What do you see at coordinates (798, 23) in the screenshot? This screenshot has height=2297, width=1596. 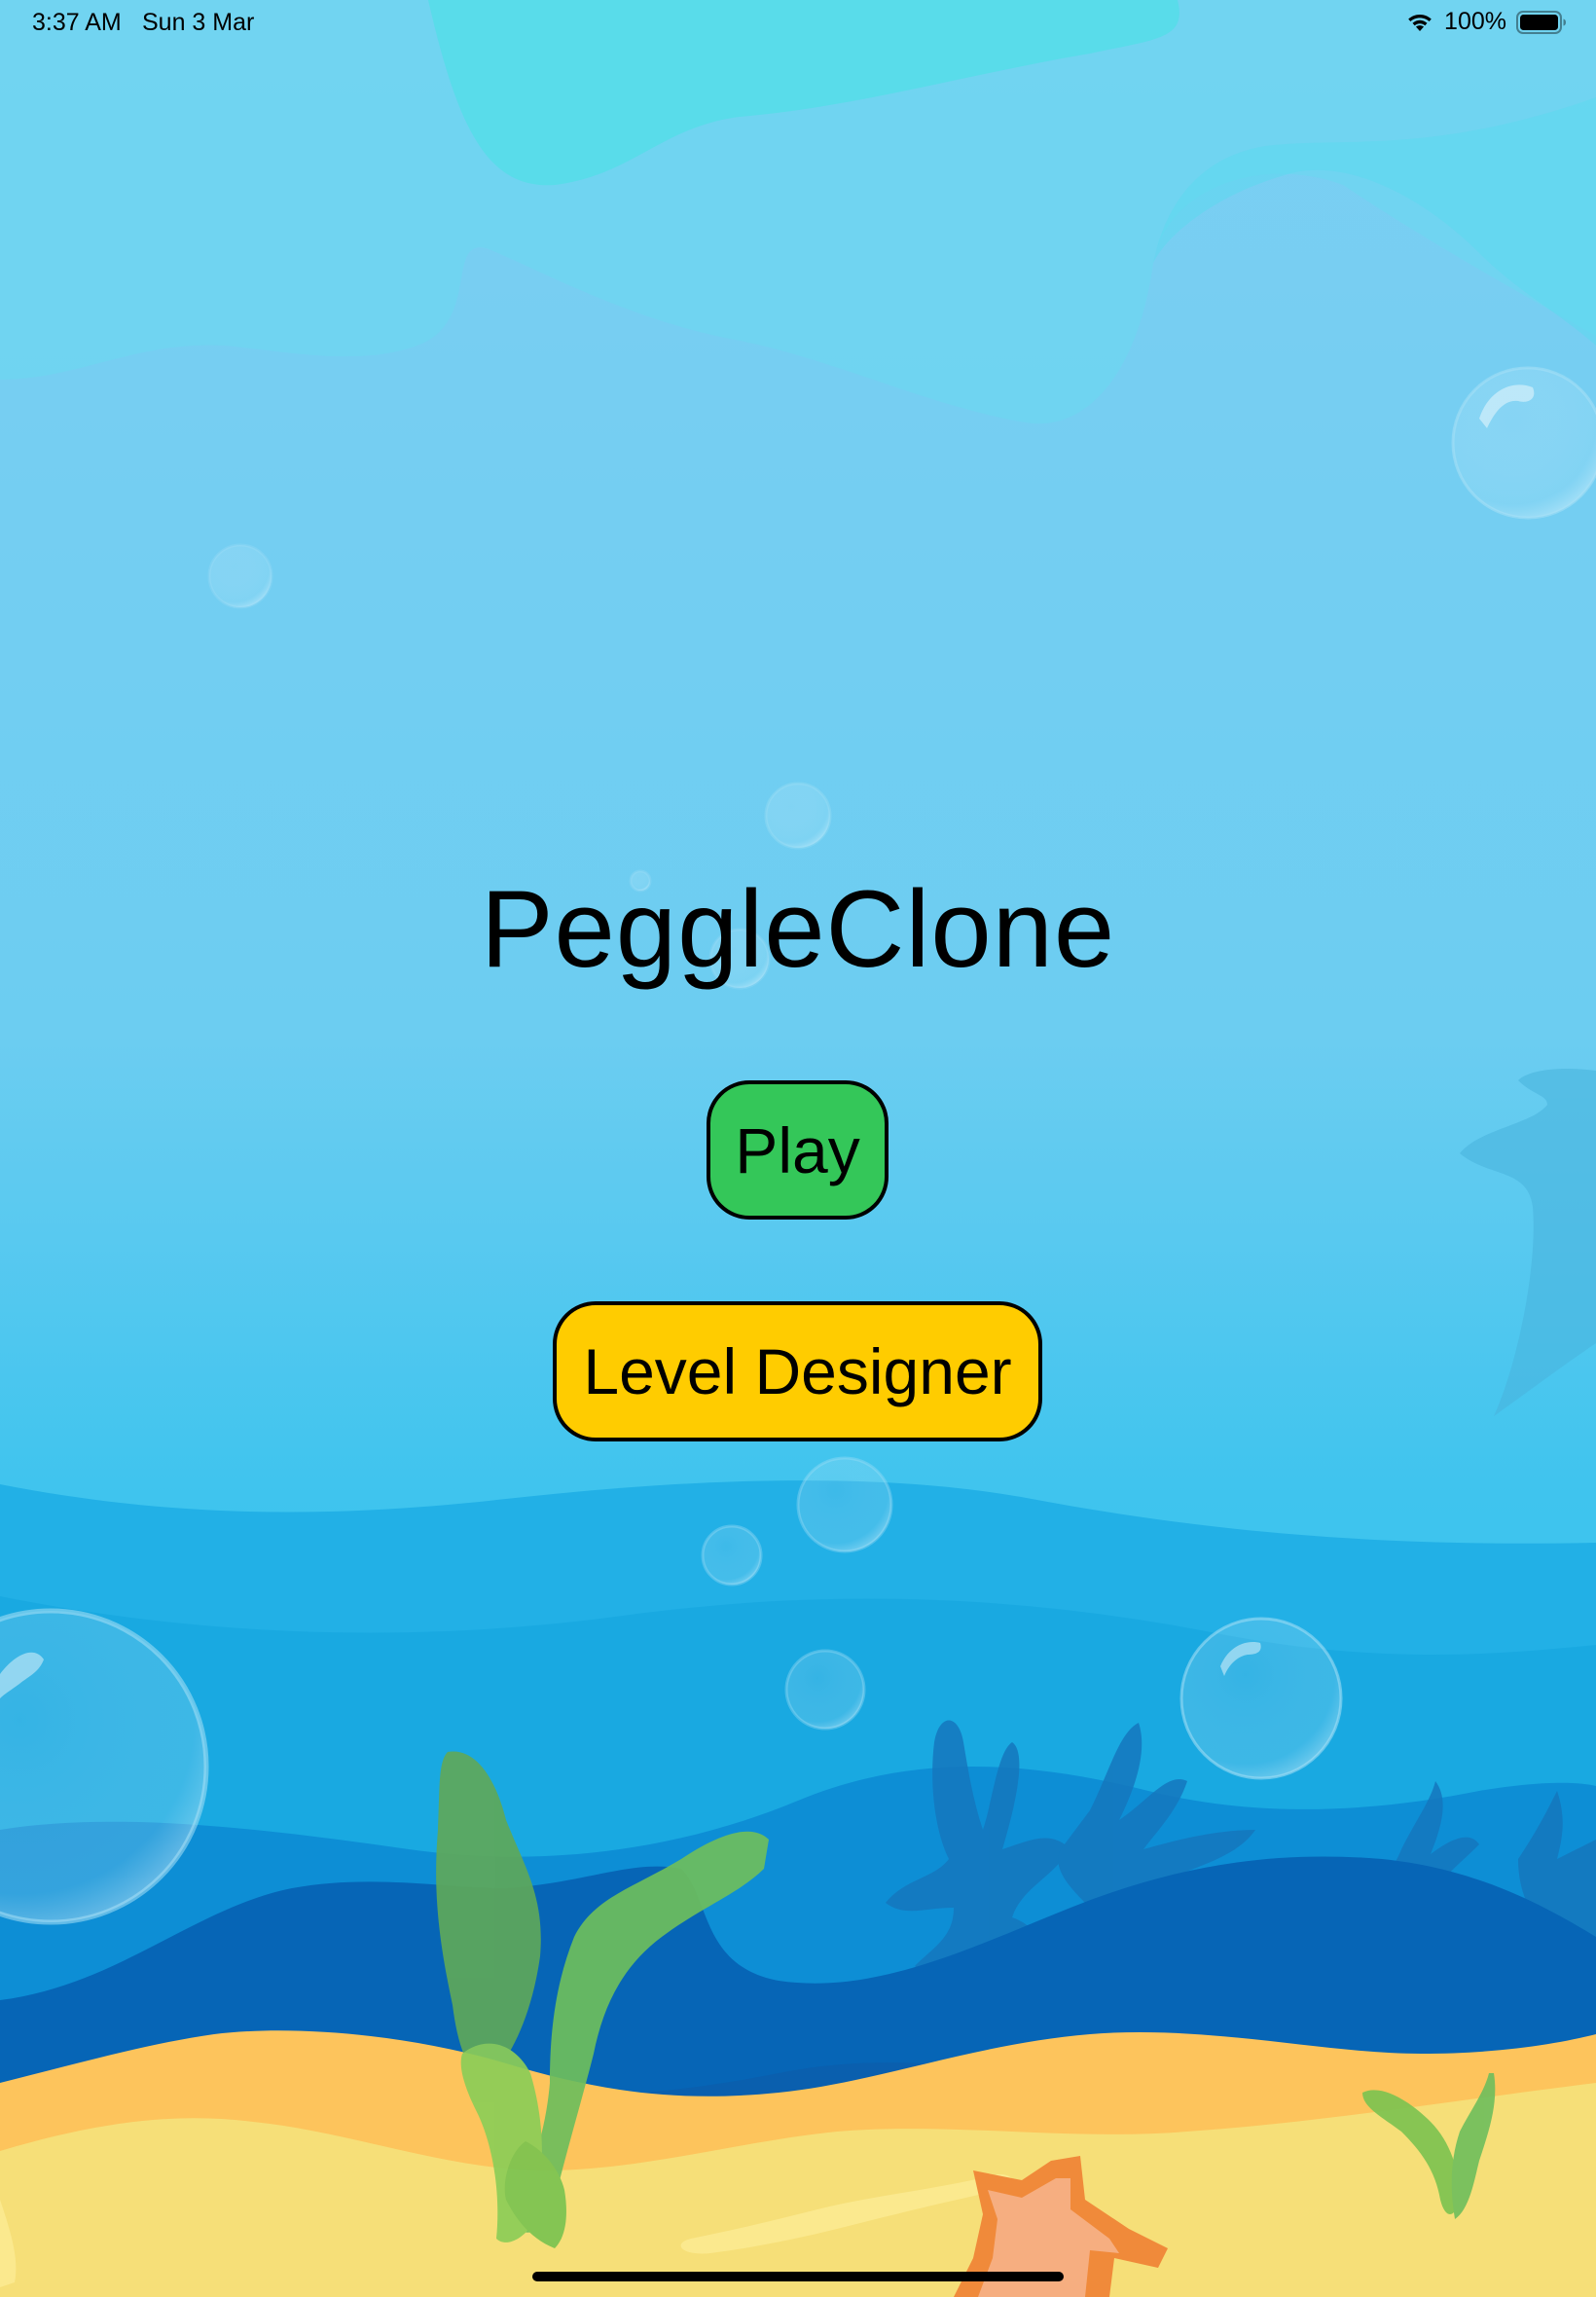 I see `status-bar: 3:37 AM Sun 3 Mar 100%` at bounding box center [798, 23].